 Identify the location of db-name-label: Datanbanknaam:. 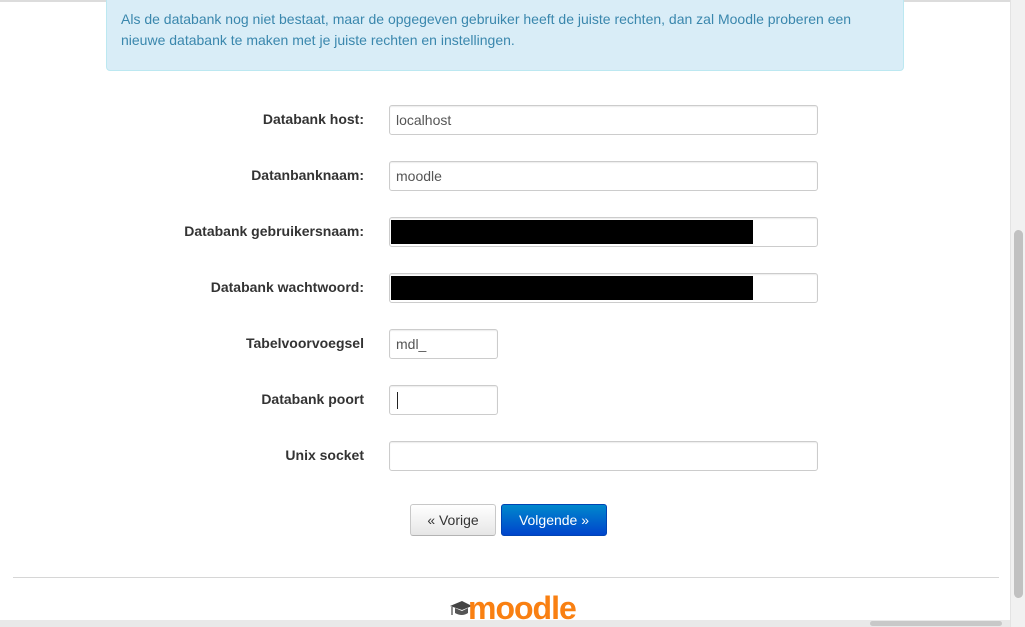
(307, 175).